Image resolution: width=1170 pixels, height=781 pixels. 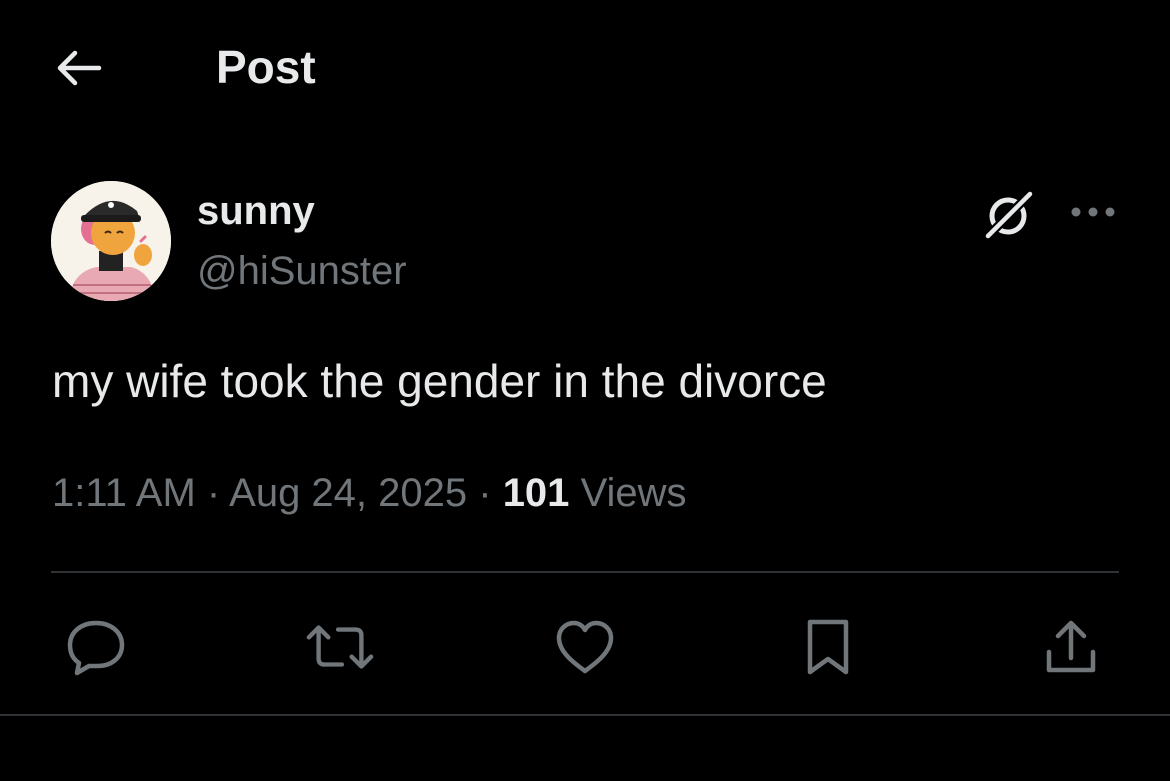 I want to click on post-text: my wife took the gender in the divorce, so click(x=439, y=381).